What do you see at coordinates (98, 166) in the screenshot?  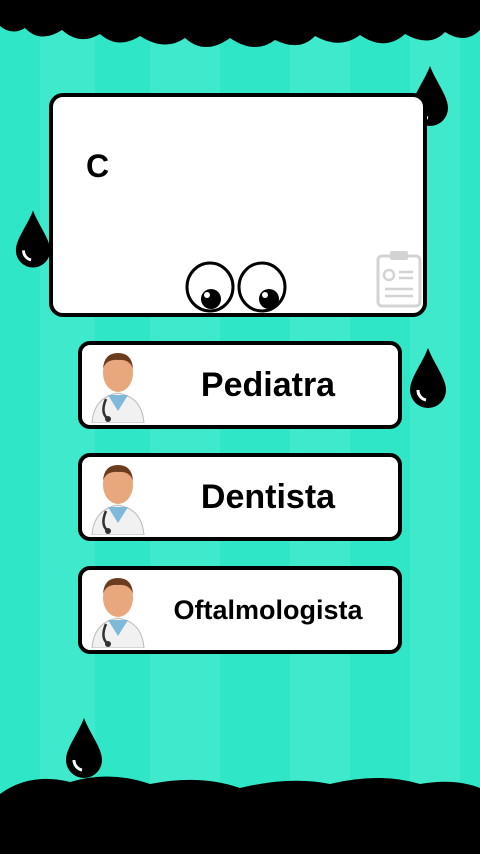 I see `question-text: C` at bounding box center [98, 166].